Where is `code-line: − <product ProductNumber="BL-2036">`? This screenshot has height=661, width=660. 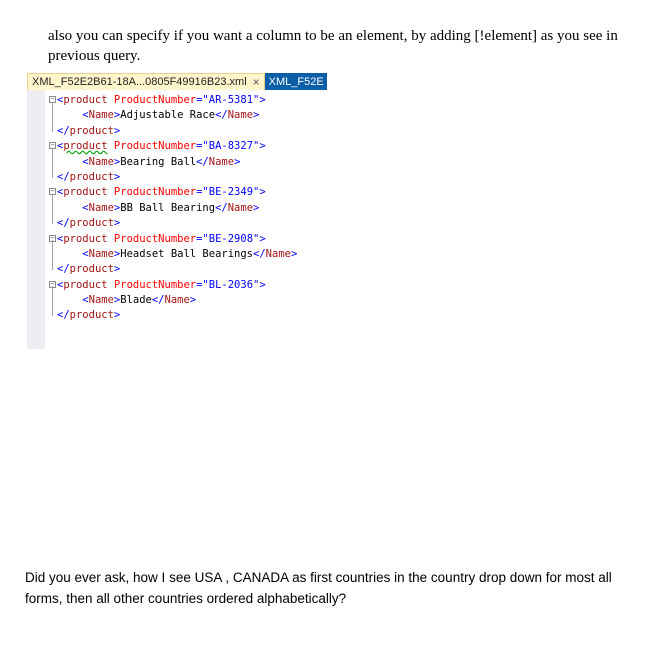 code-line: − <product ProductNumber="BL-2036"> is located at coordinates (198, 285).